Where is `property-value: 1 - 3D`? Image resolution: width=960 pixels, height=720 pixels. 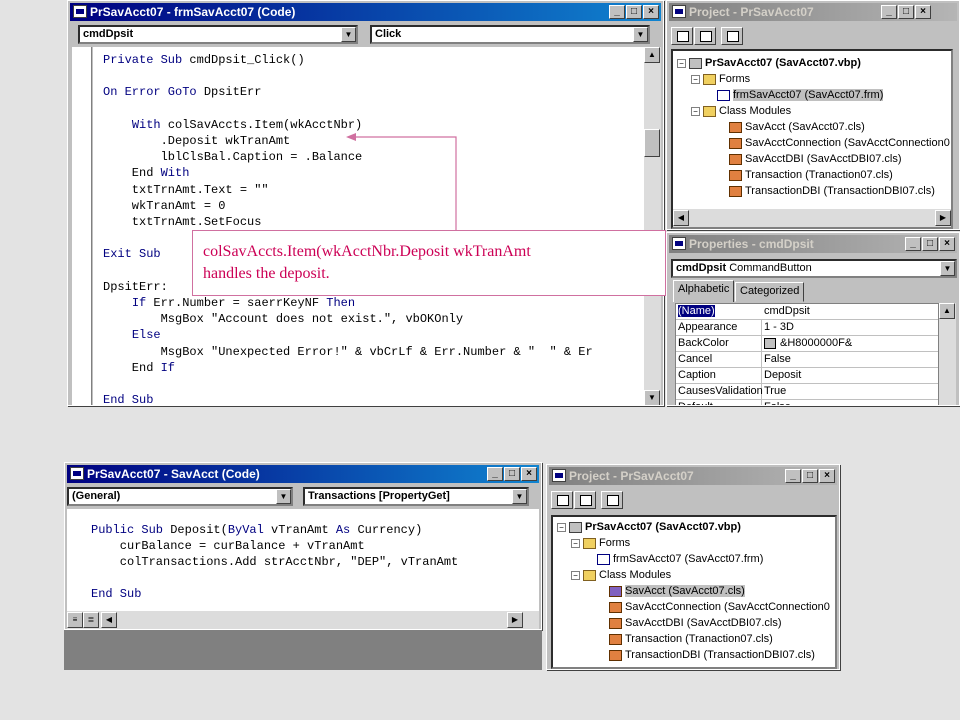 property-value: 1 - 3D is located at coordinates (779, 327).